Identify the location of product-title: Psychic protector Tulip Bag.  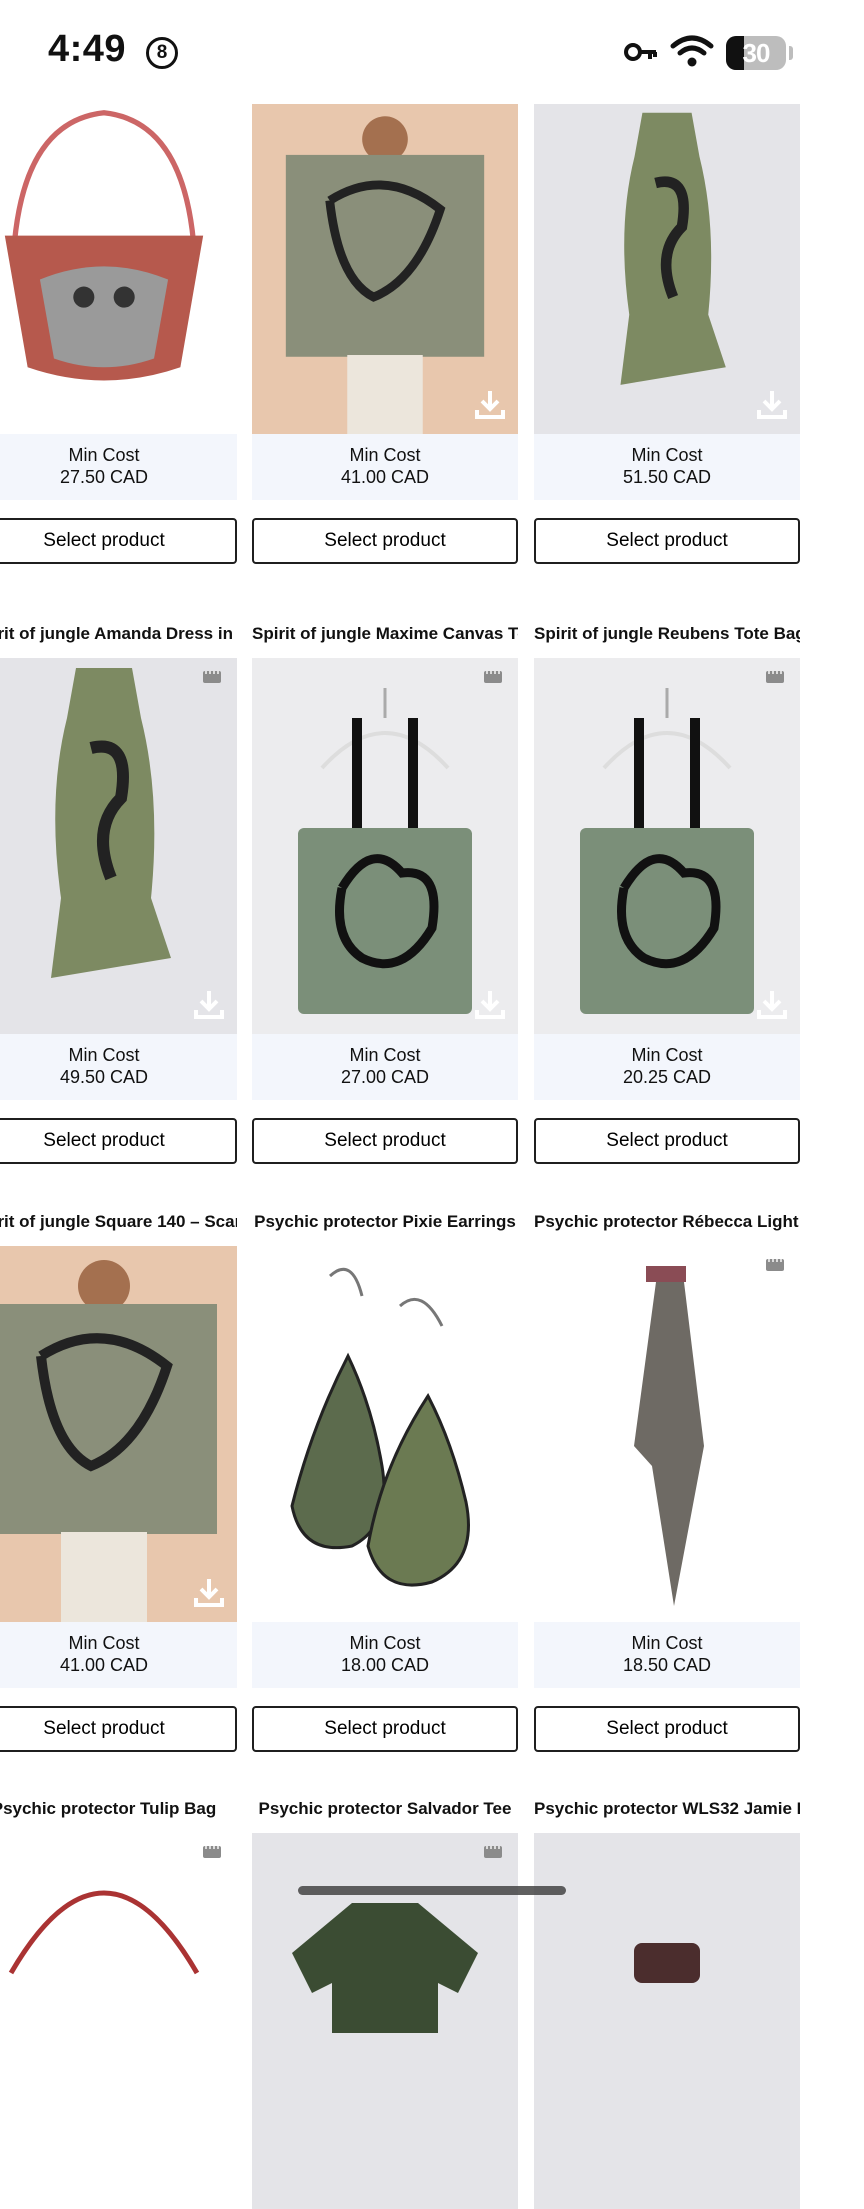
(118, 1809).